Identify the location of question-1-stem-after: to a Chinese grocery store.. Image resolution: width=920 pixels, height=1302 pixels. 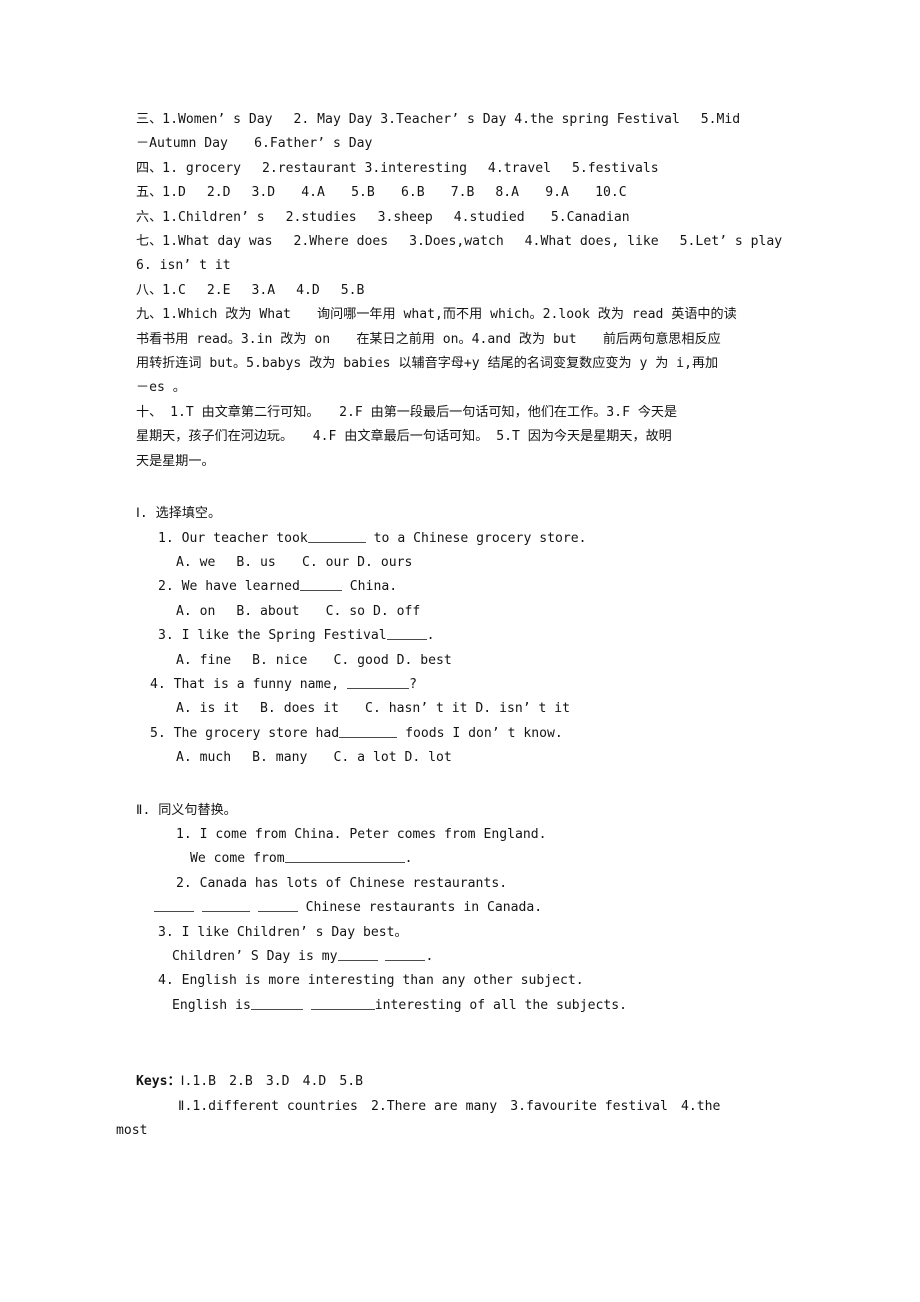
(476, 538).